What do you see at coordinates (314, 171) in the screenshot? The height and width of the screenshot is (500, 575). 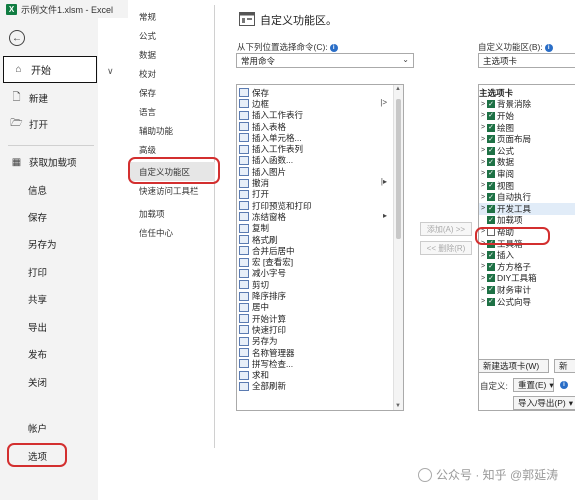 I see `list-item: 插入图片` at bounding box center [314, 171].